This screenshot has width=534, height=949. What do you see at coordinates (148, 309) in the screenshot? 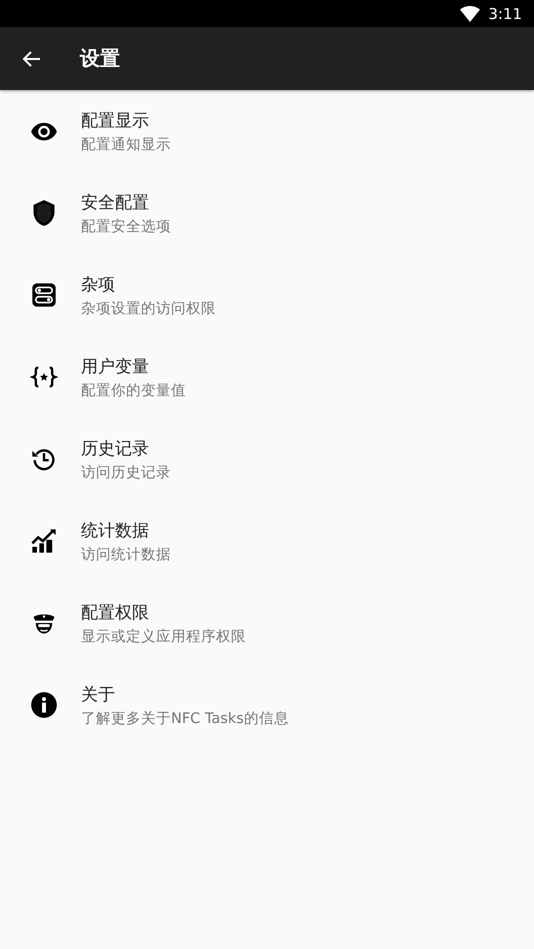
I see `setting-description: 杂项设置的访问权限` at bounding box center [148, 309].